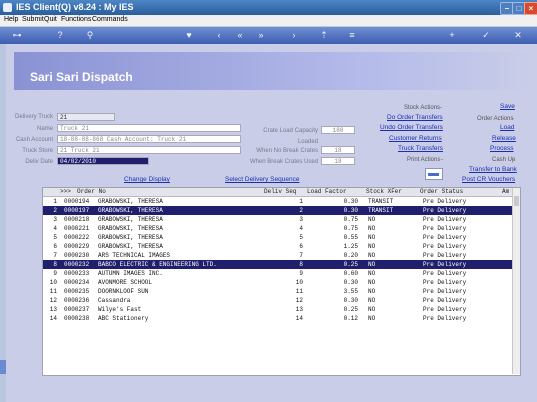 The image size is (537, 402). Describe the element at coordinates (290, 131) in the screenshot. I see `crate-load-capacity-label: Crate Load Capacity` at that location.